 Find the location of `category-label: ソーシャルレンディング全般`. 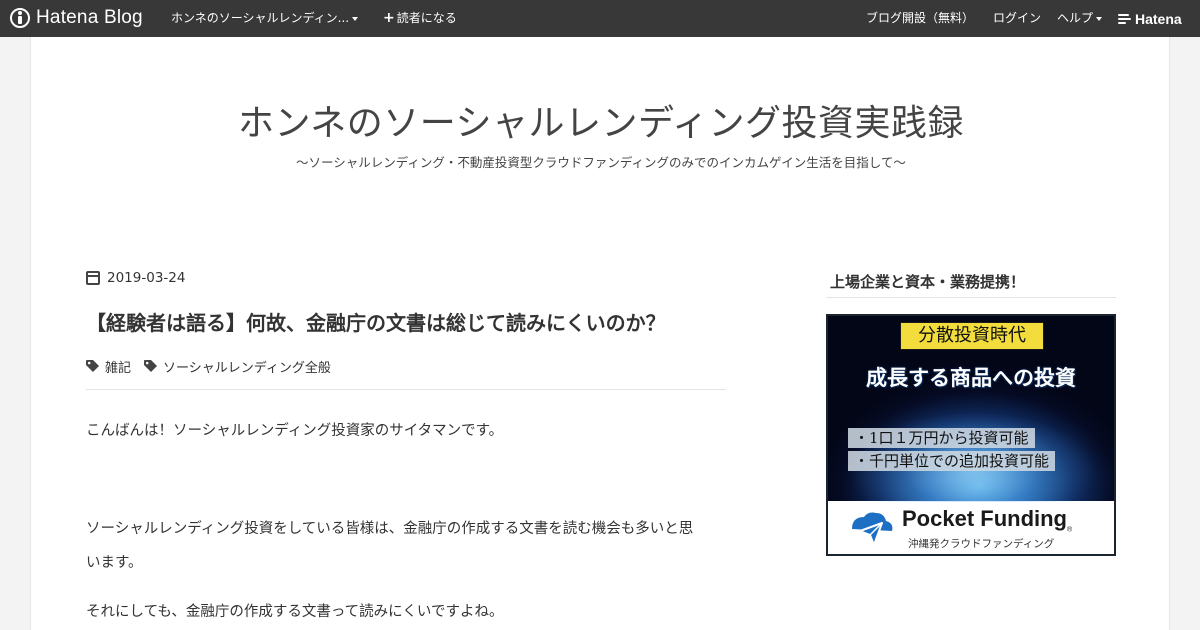

category-label: ソーシャルレンディング全般 is located at coordinates (247, 368).